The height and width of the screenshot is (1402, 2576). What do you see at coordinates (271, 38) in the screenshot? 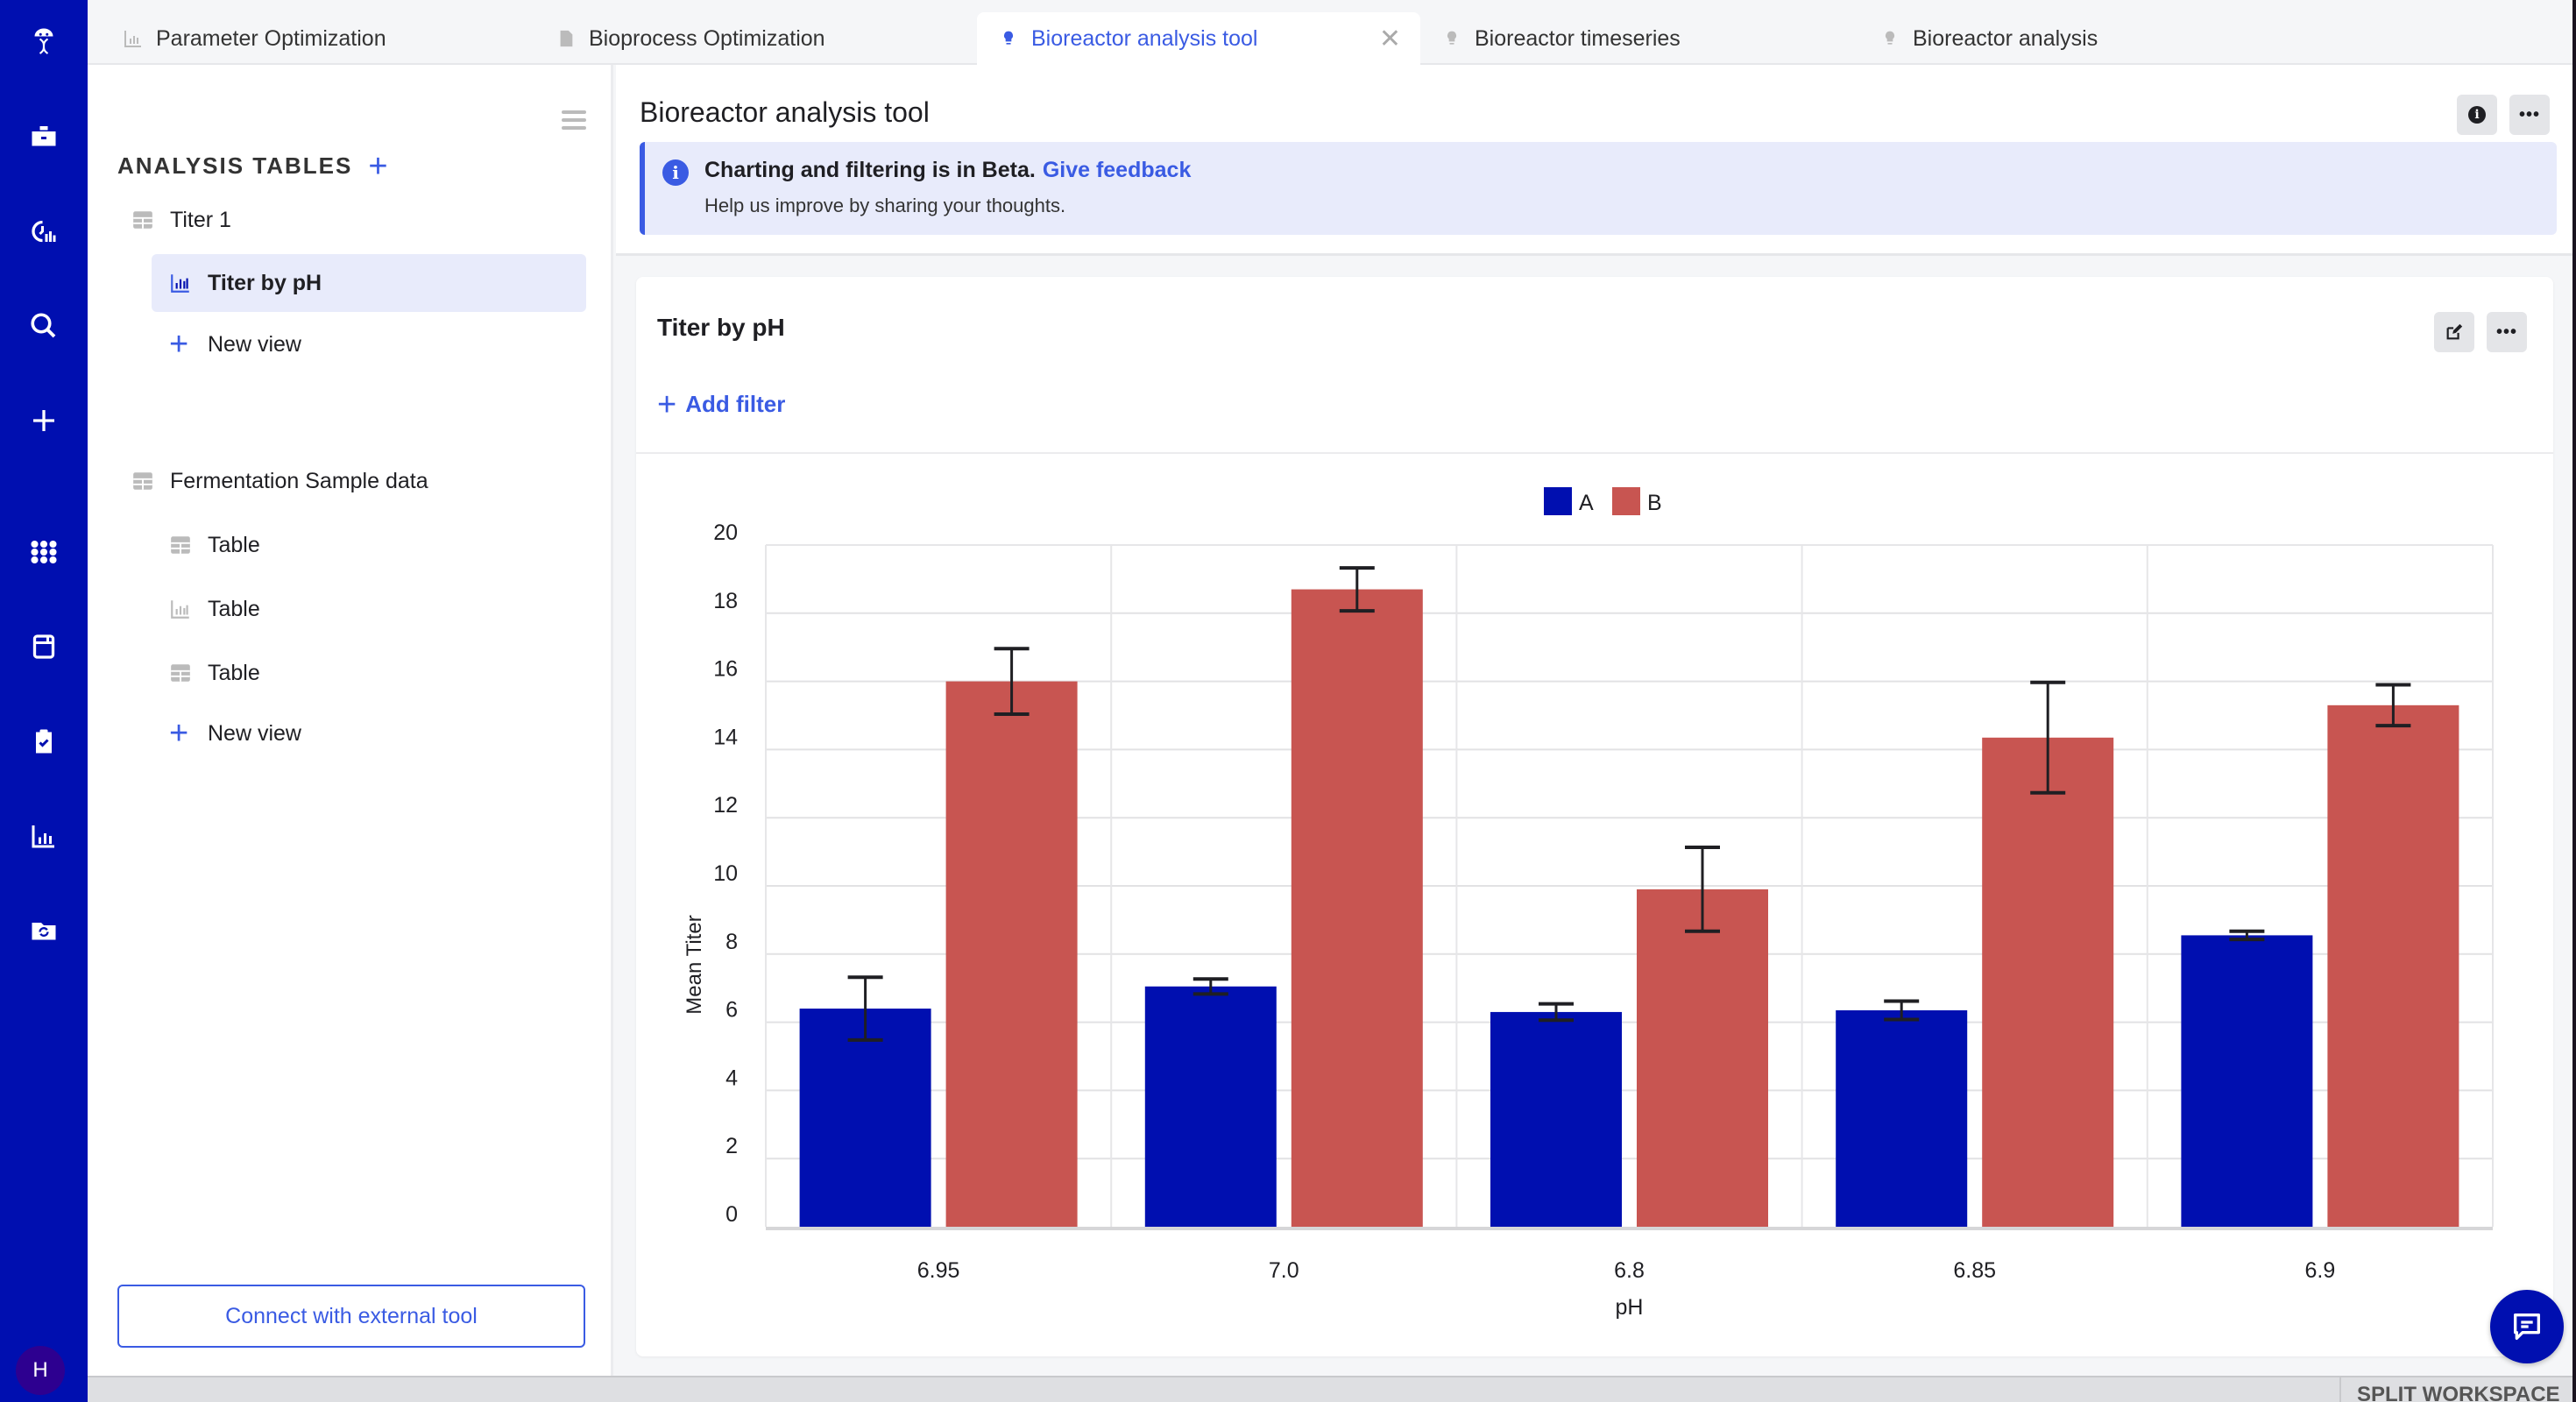
I see `tab-label: Parameter Optimization` at bounding box center [271, 38].